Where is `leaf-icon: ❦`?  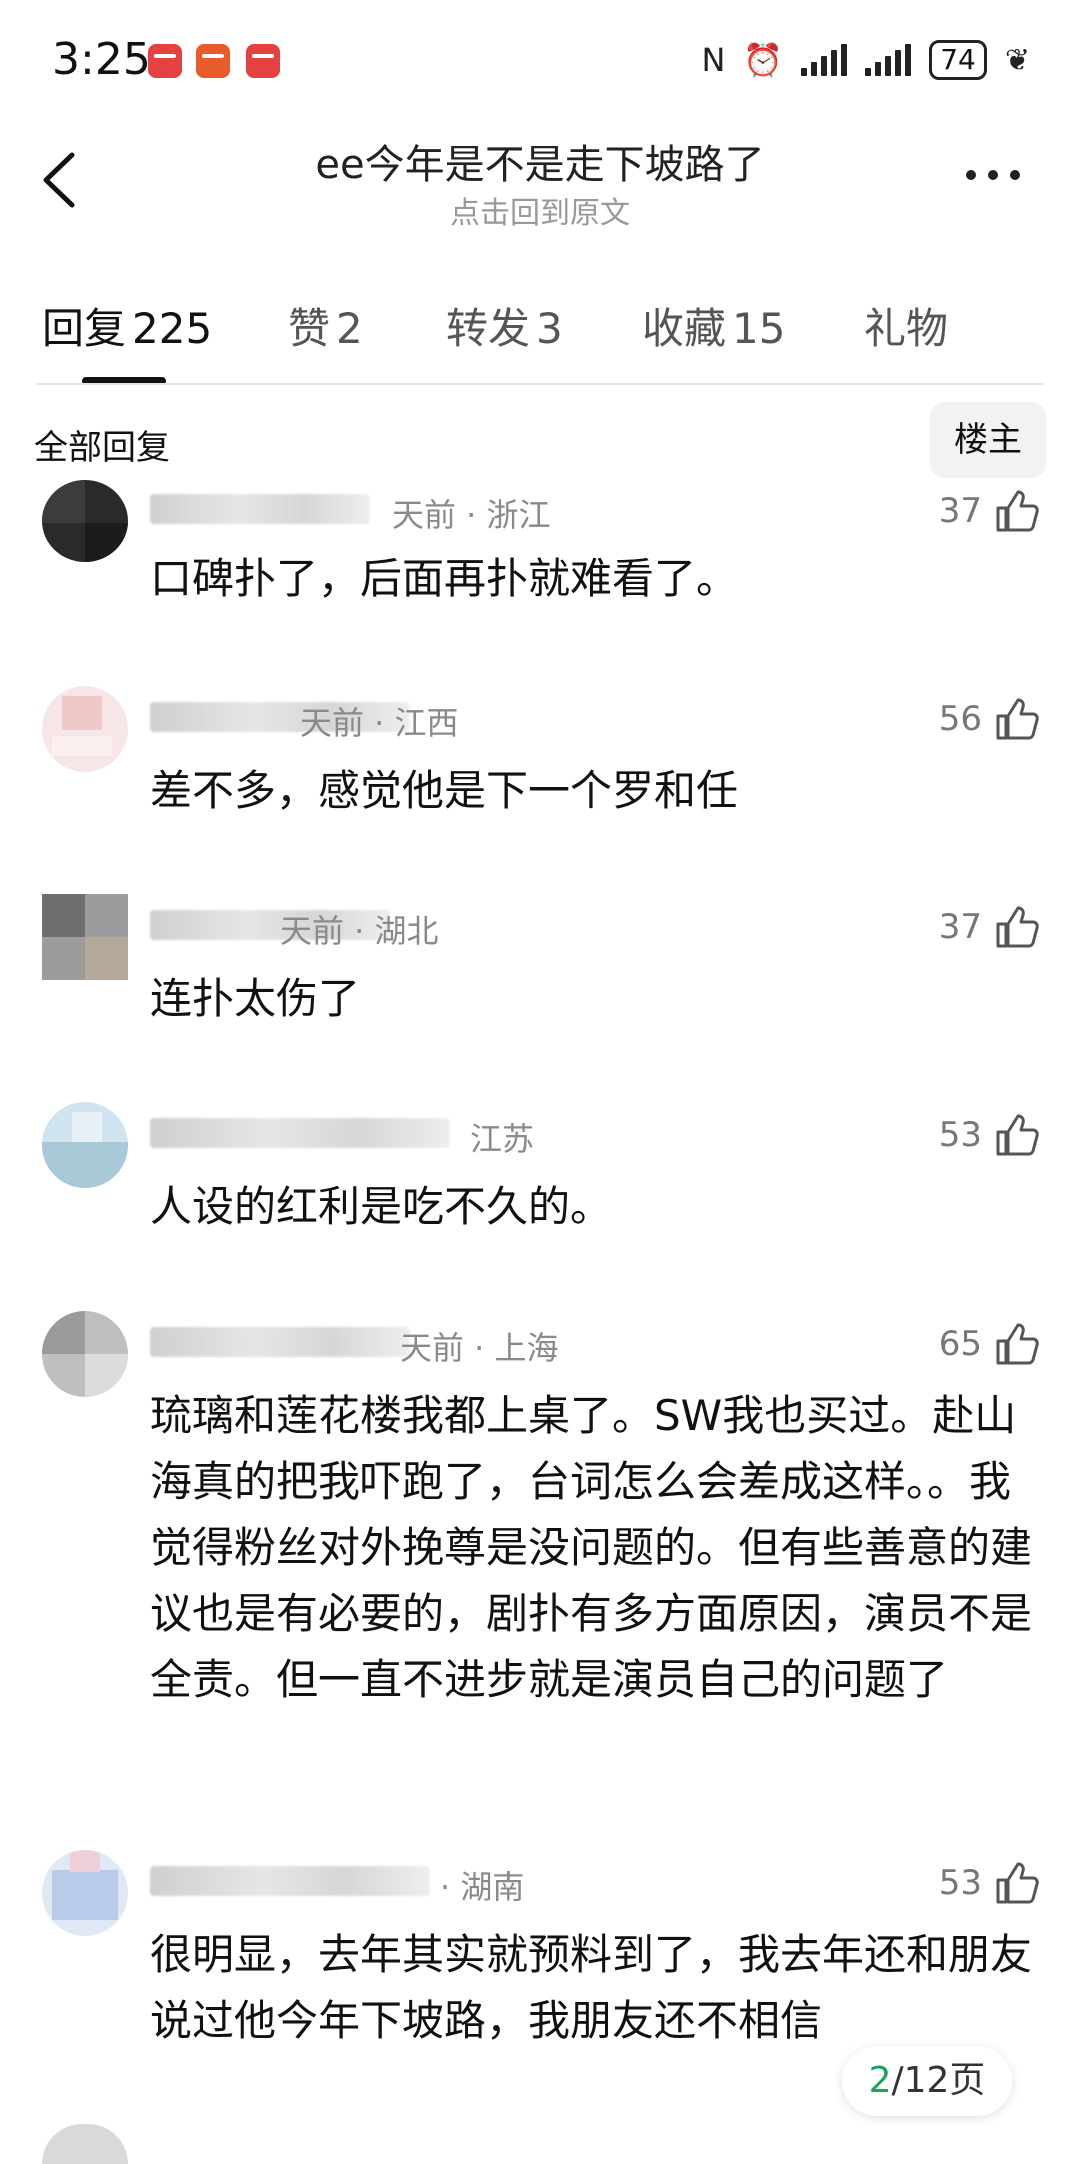 leaf-icon: ❦ is located at coordinates (1017, 60).